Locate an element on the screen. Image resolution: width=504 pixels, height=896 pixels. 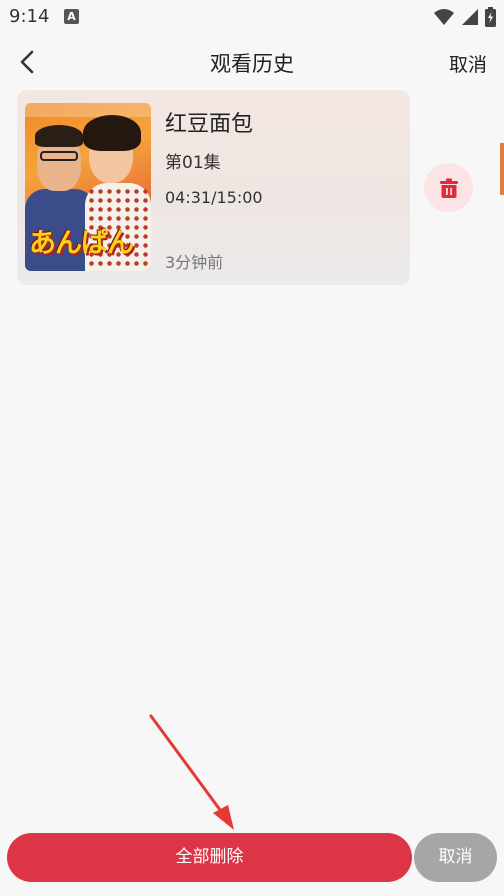
delete-item-button is located at coordinates (448, 187).